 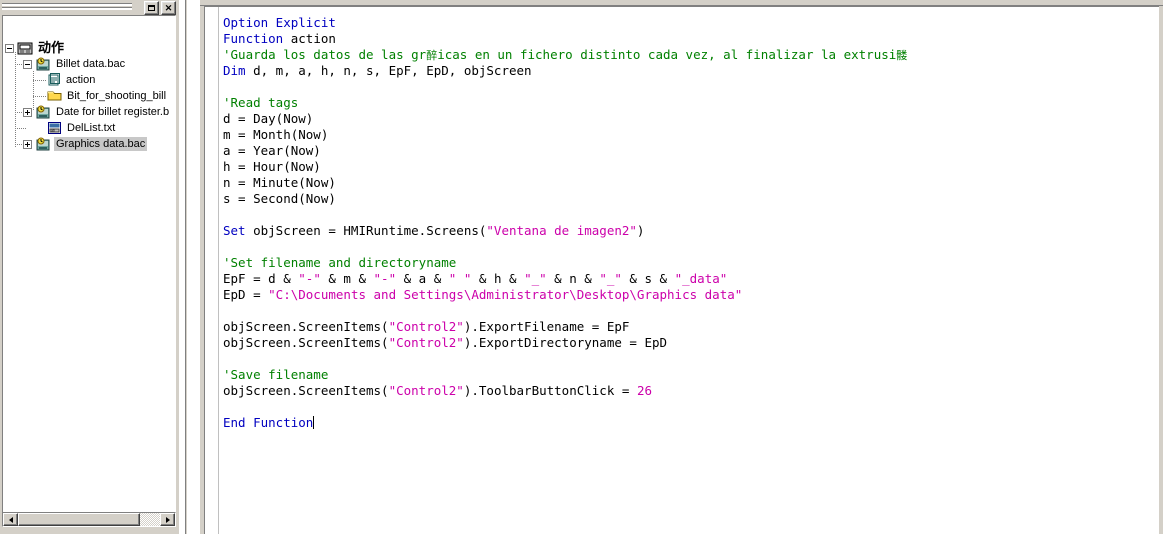 I want to click on code-token: Dim, so click(x=234, y=70).